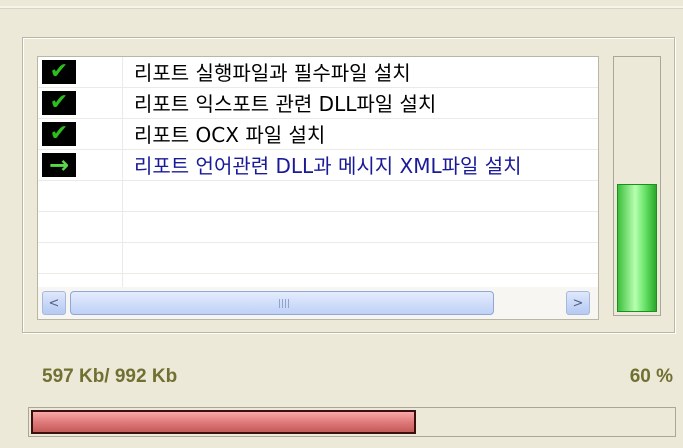  What do you see at coordinates (328, 166) in the screenshot?
I see `step-label: 리포트 언어관련 DLL과 메시지 XML파일 설치` at bounding box center [328, 166].